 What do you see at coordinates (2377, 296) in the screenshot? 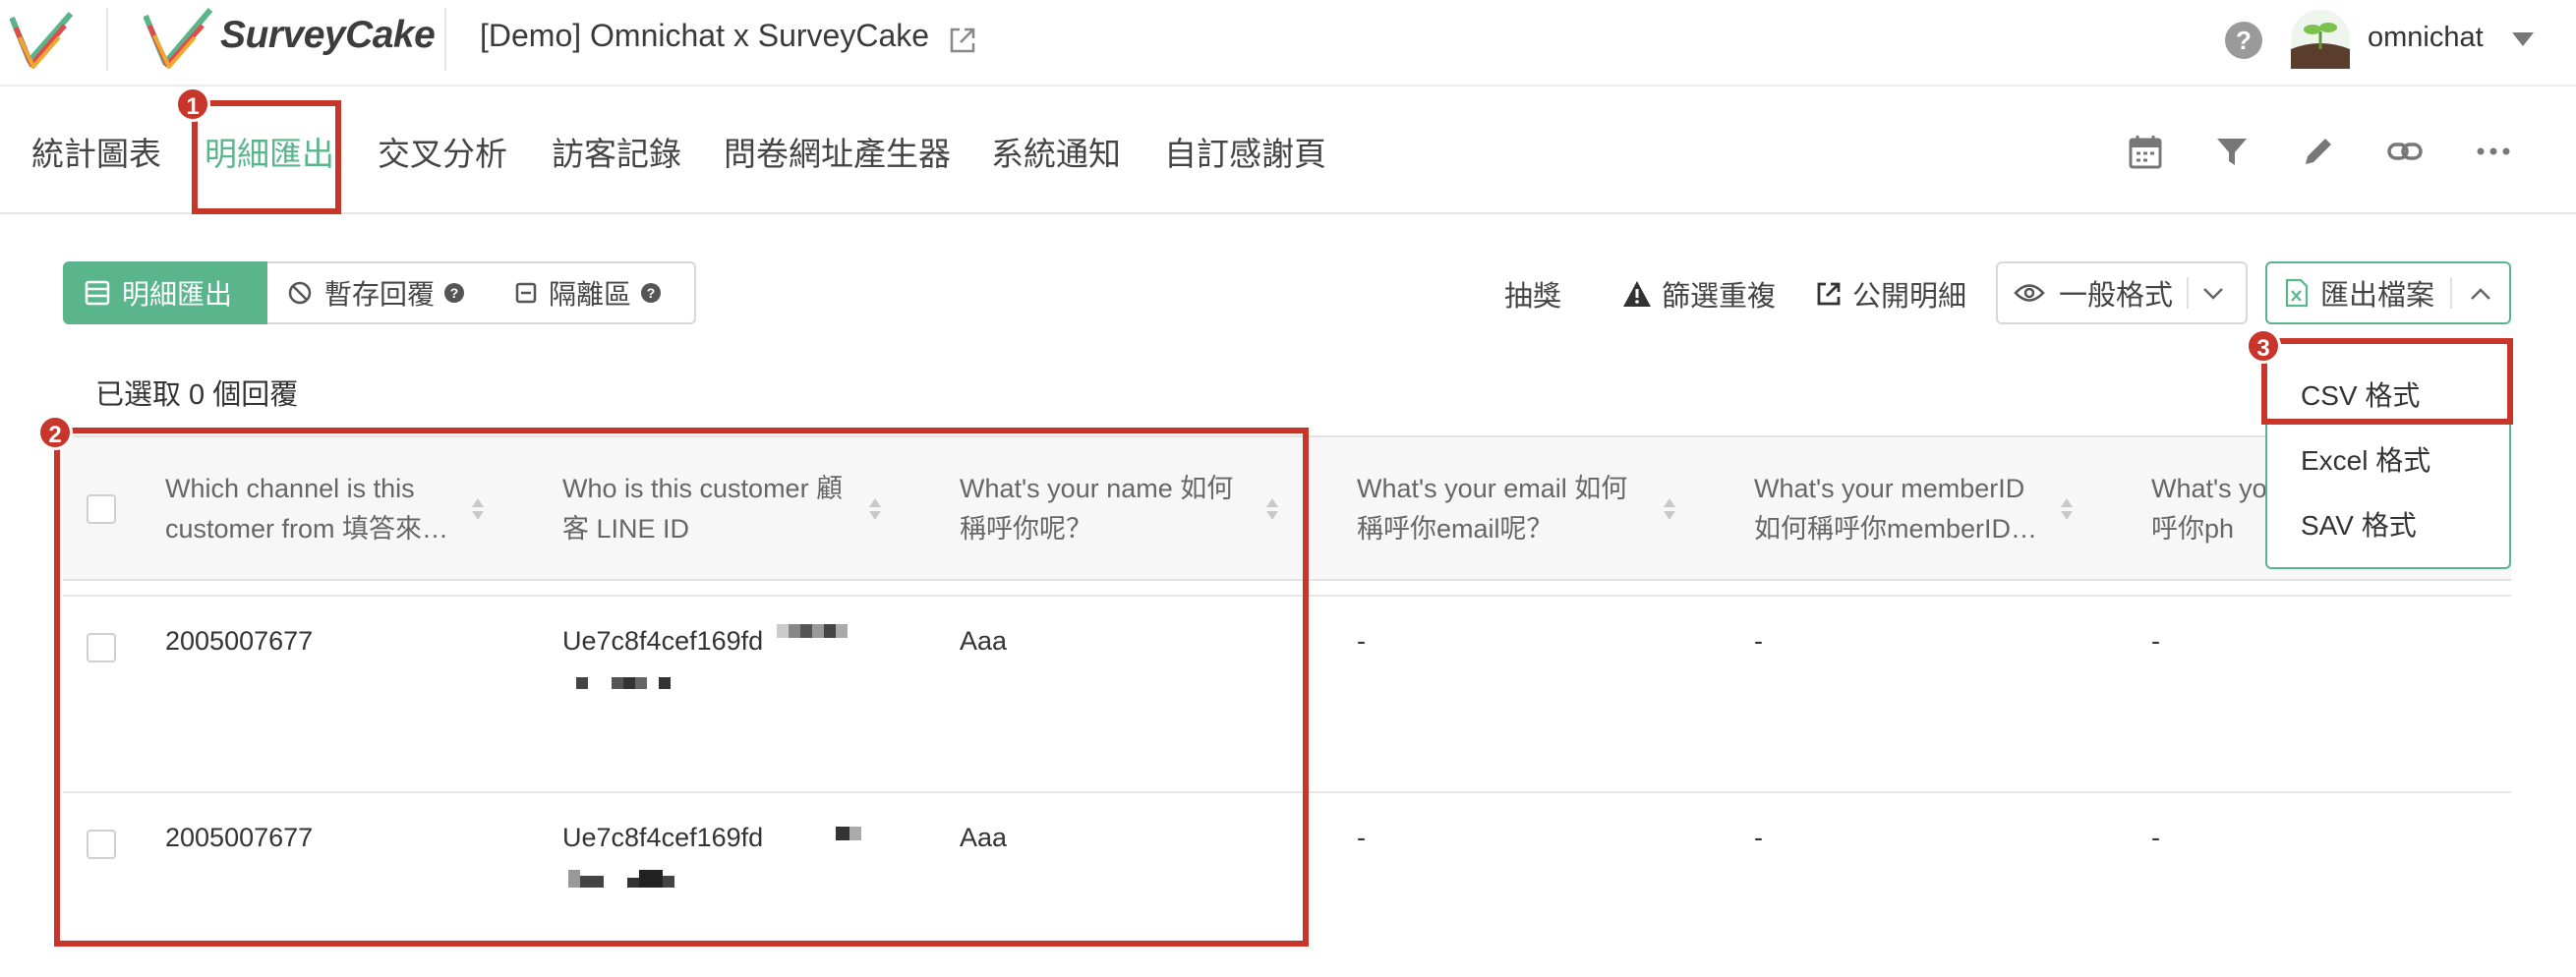
I see `export-file-label: 匯出檔案` at bounding box center [2377, 296].